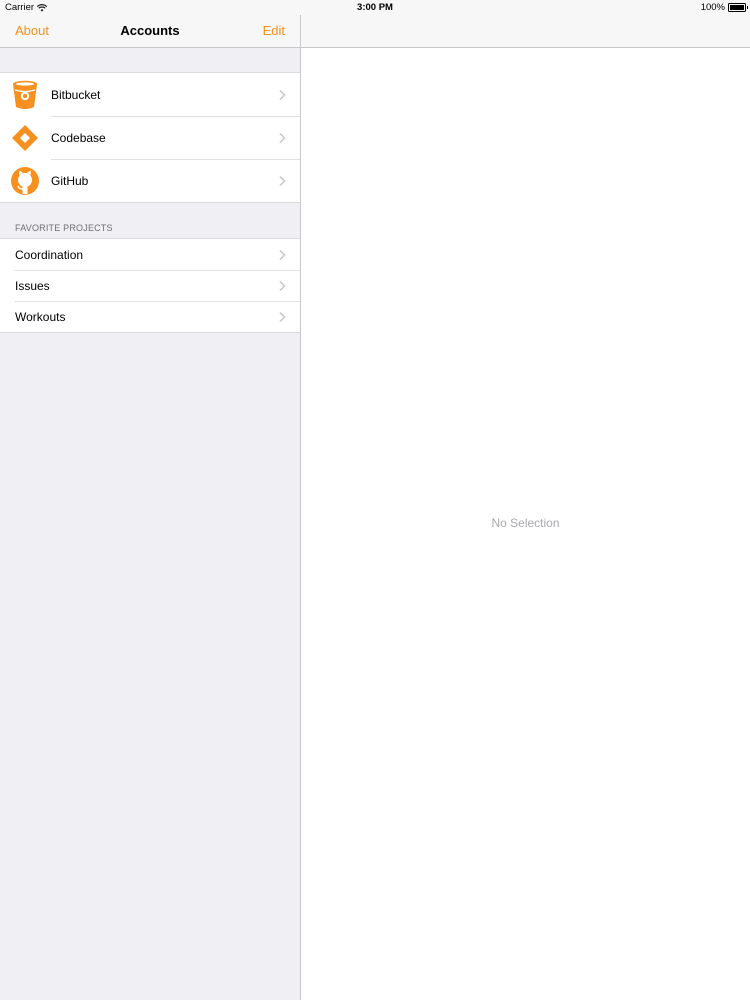 This screenshot has height=1000, width=750. Describe the element at coordinates (49, 254) in the screenshot. I see `project-label: Coordination` at that location.